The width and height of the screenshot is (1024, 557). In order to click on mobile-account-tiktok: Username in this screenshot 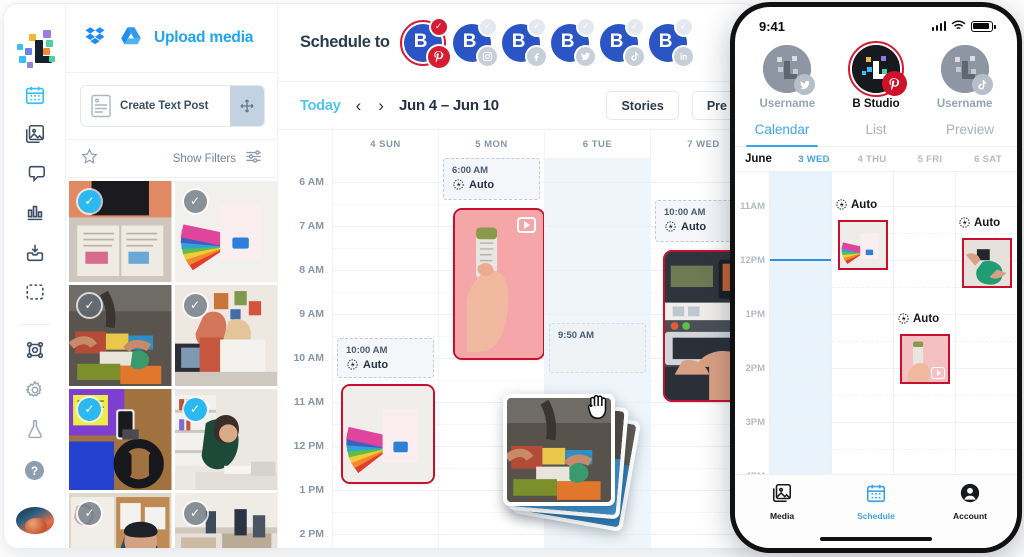, I will do `click(965, 77)`.